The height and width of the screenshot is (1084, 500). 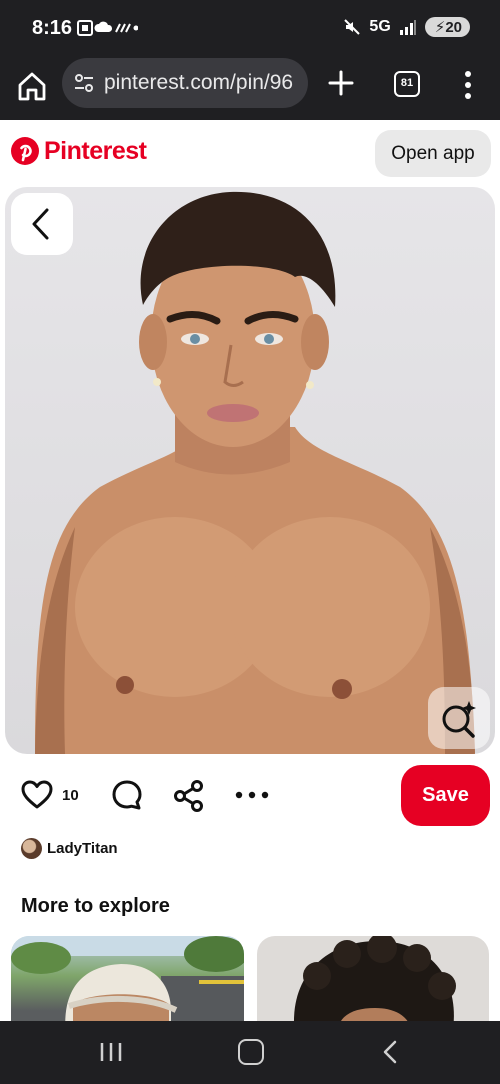 I want to click on pinterest-logo: Pinterest, so click(x=78, y=151).